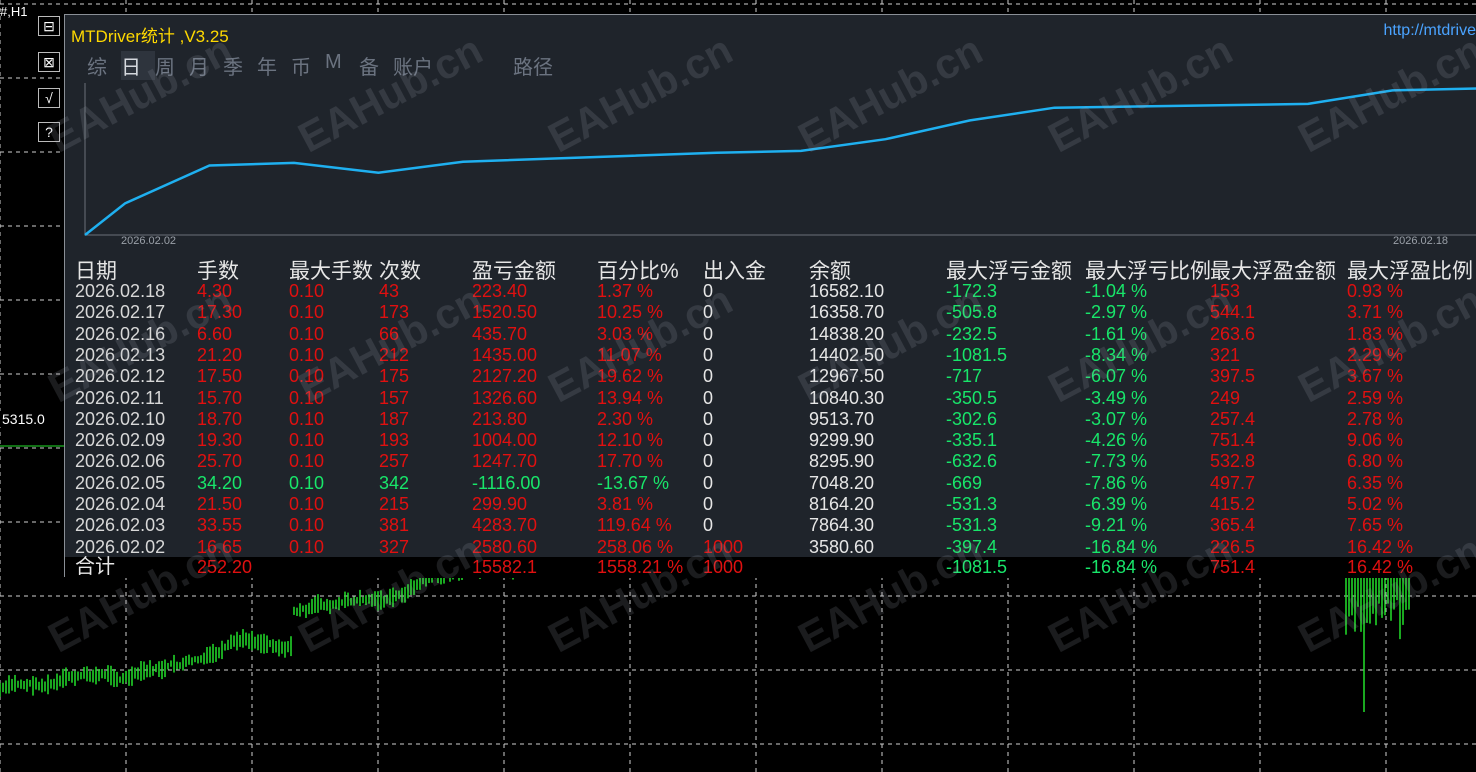 Image resolution: width=1476 pixels, height=772 pixels. What do you see at coordinates (389, 291) in the screenshot?
I see `table-cell: 43` at bounding box center [389, 291].